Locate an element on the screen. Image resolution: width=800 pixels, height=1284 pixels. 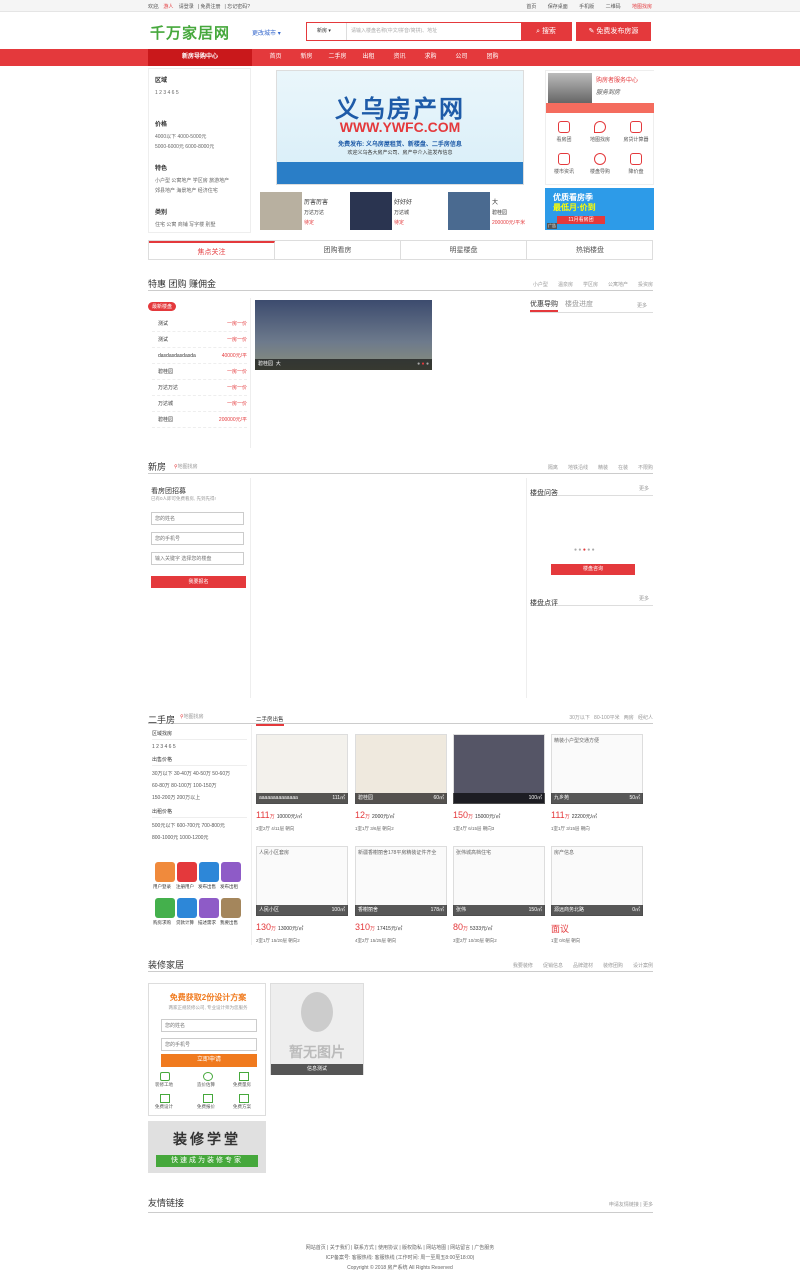
service-item-map: 地图找房 is located at coordinates (600, 135).